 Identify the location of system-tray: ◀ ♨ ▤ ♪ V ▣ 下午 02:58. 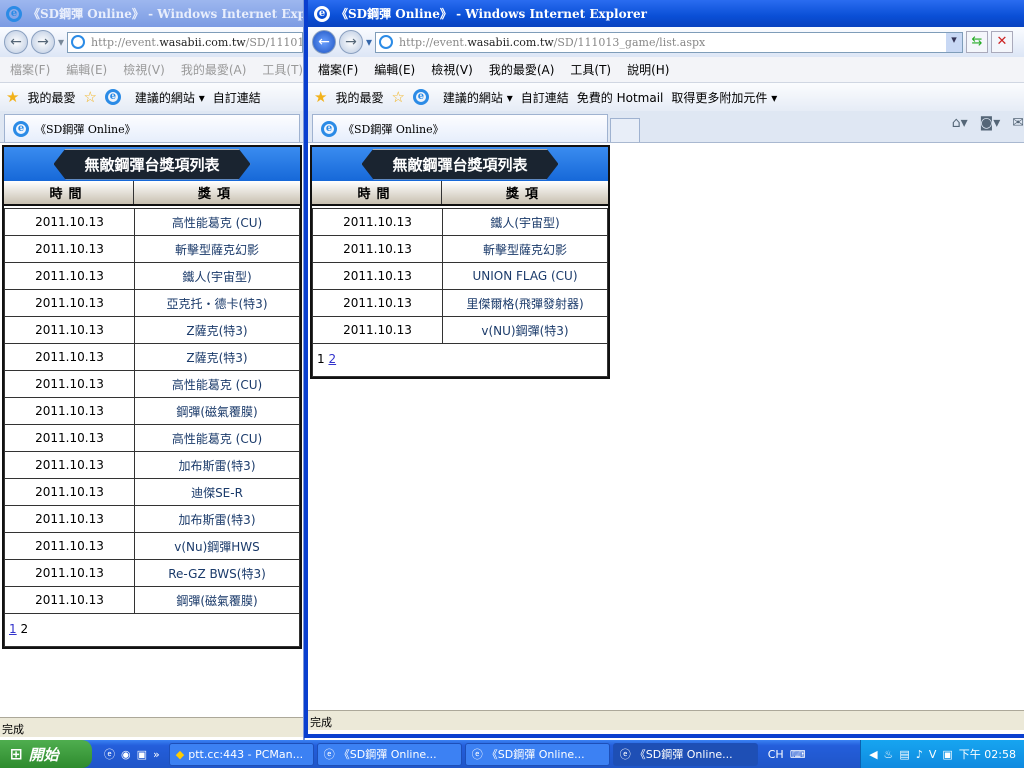
(942, 754).